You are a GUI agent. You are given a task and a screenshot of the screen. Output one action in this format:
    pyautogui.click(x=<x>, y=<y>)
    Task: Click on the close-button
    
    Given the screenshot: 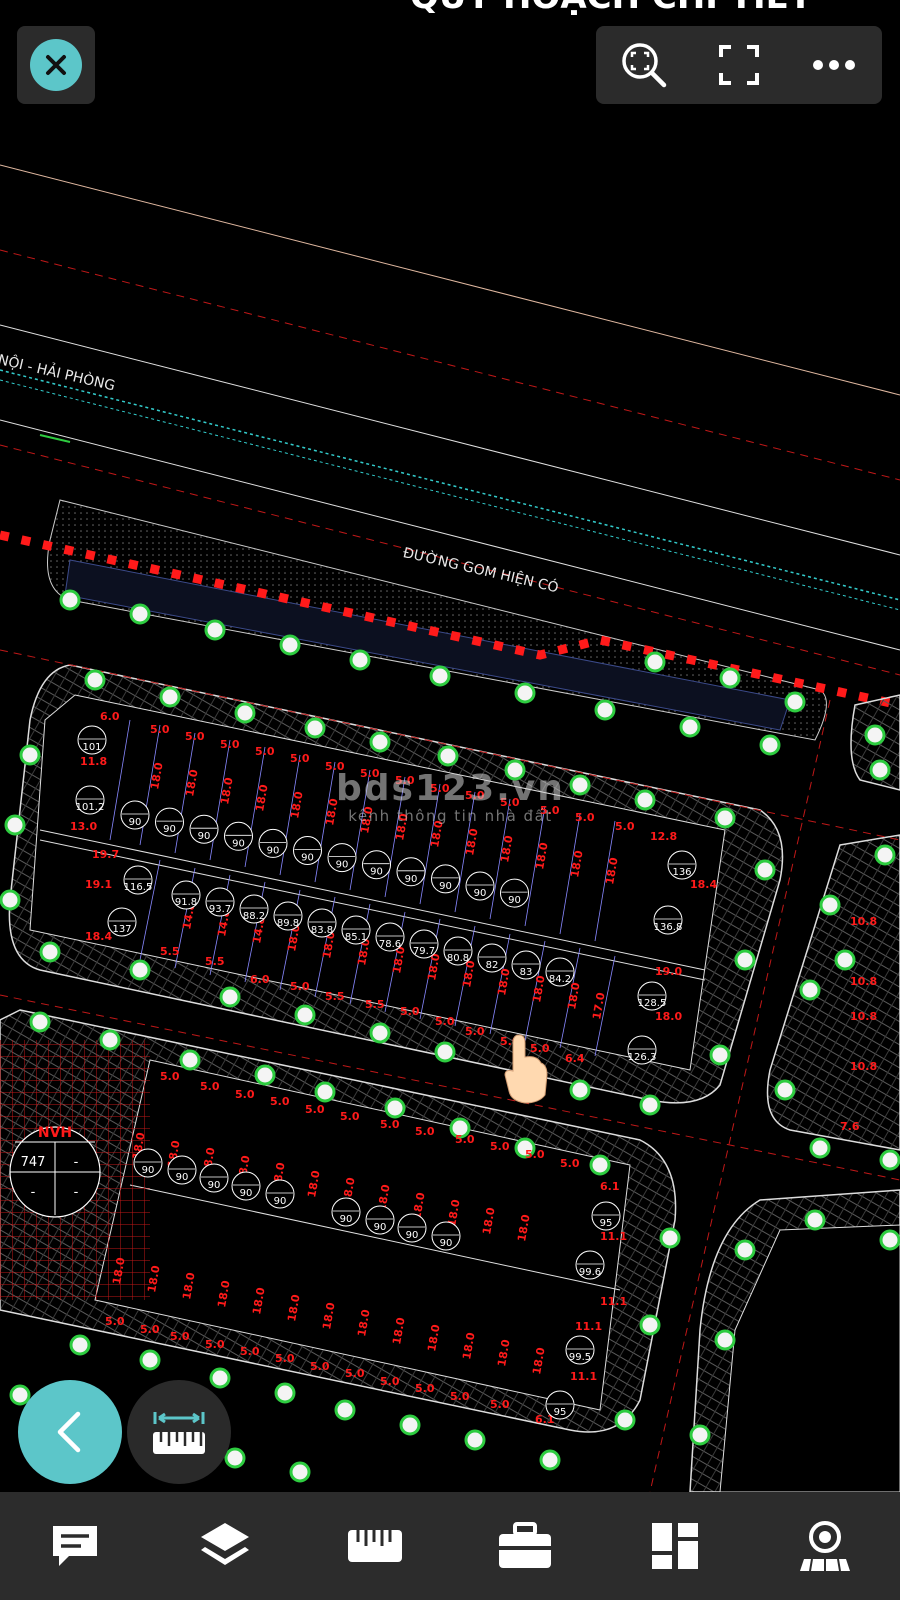 What is the action you would take?
    pyautogui.click(x=56, y=65)
    